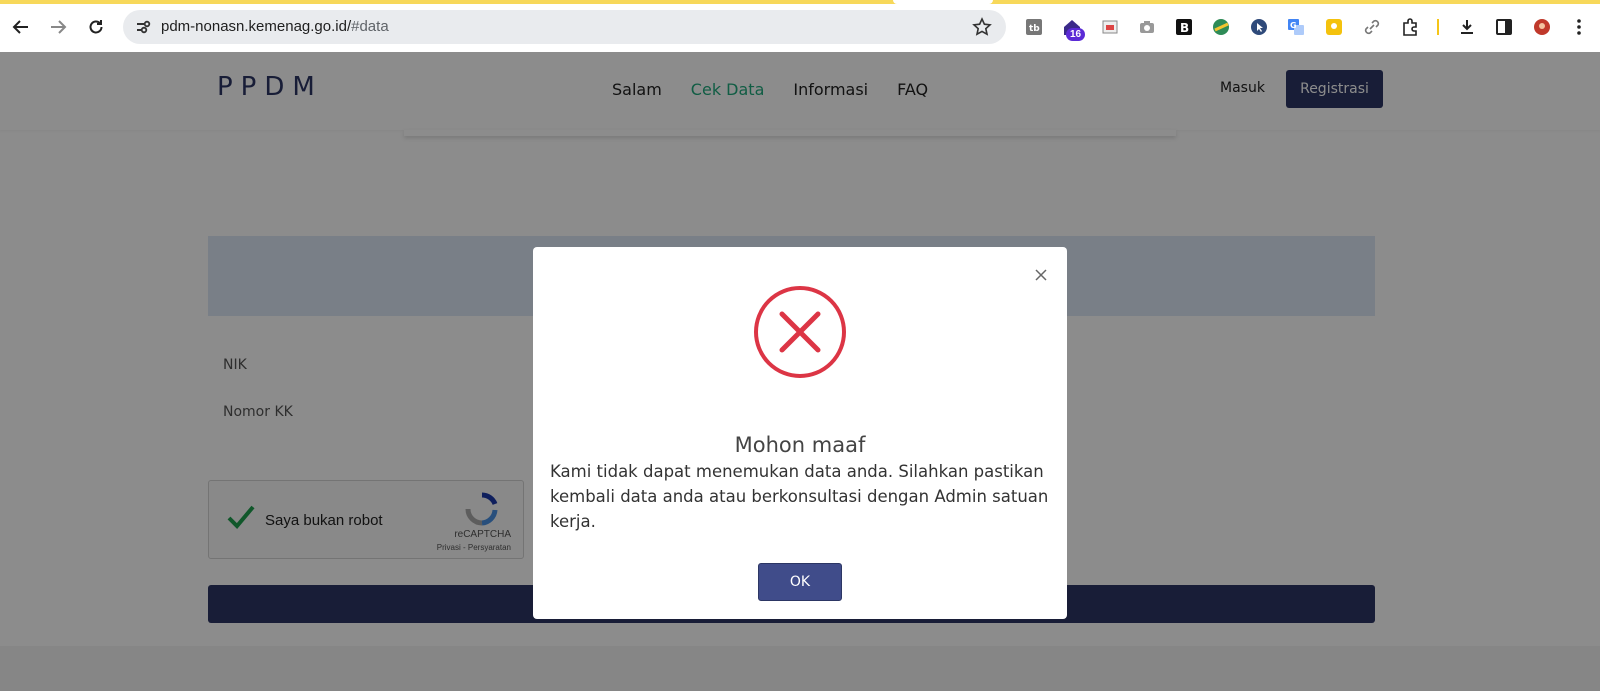  What do you see at coordinates (1259, 27) in the screenshot?
I see `extension-cursor-icon` at bounding box center [1259, 27].